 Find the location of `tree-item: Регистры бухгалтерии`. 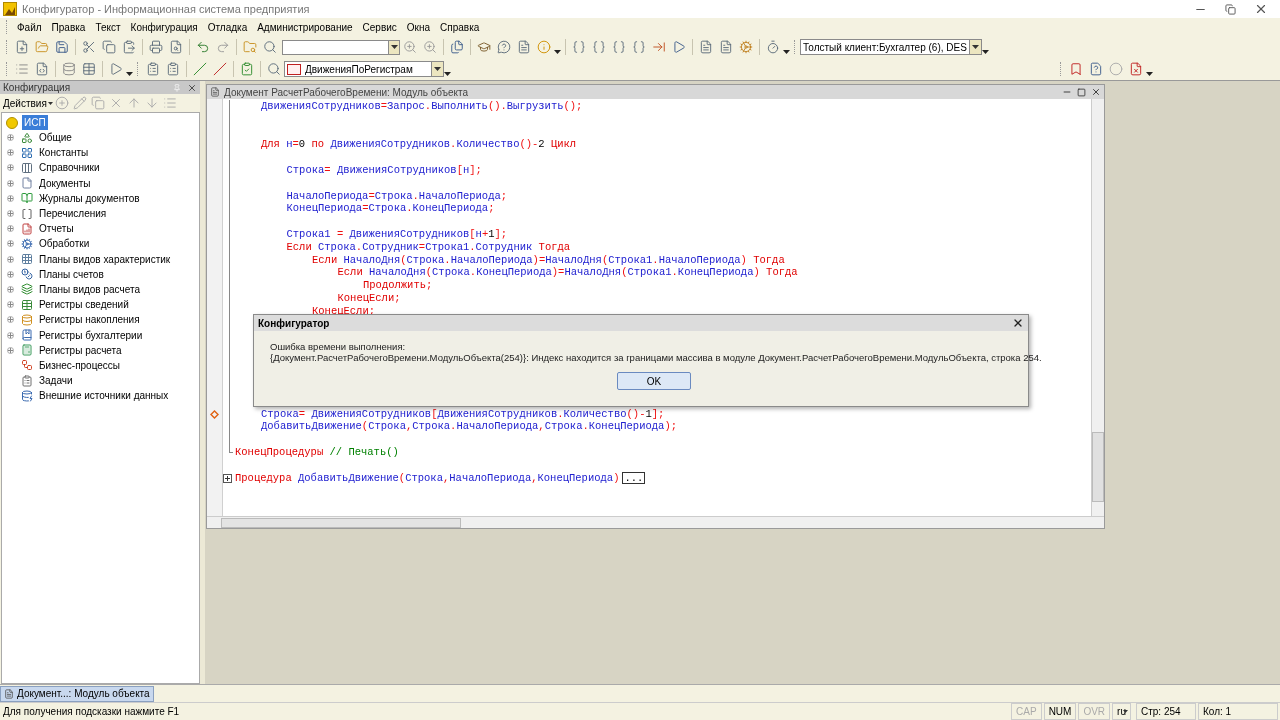

tree-item: Регистры бухгалтерии is located at coordinates (91, 335).